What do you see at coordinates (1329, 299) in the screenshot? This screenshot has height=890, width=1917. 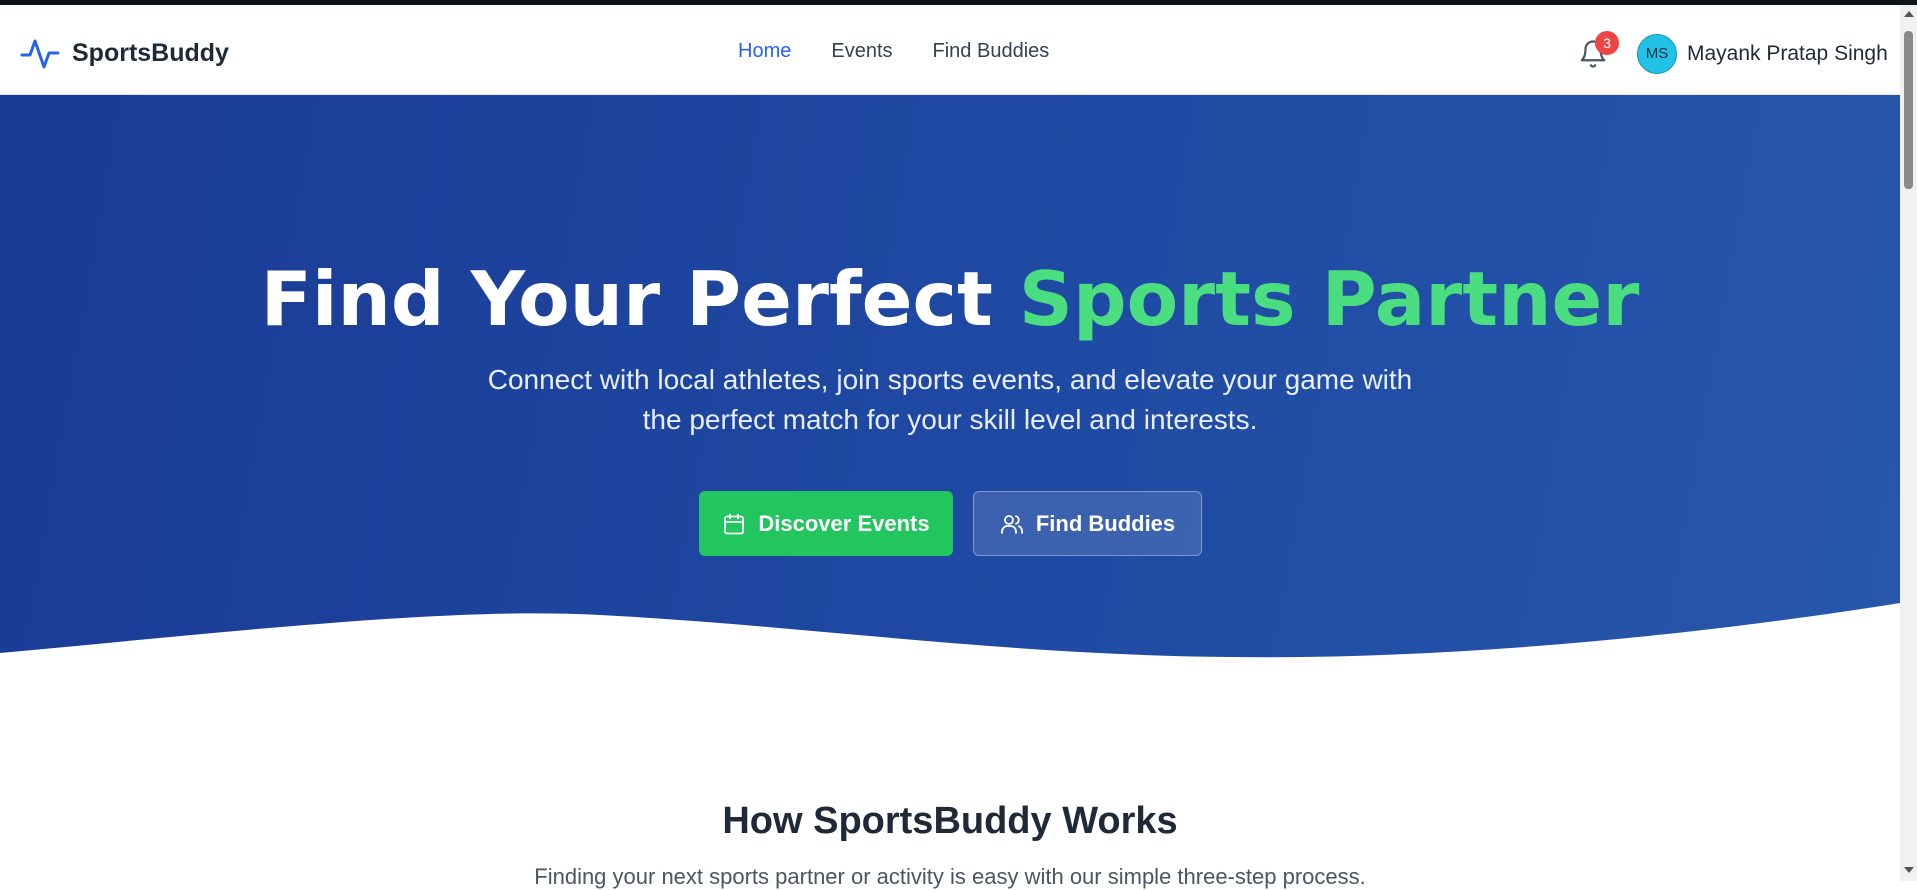 I see `hero-title-accent: Sports Partner` at bounding box center [1329, 299].